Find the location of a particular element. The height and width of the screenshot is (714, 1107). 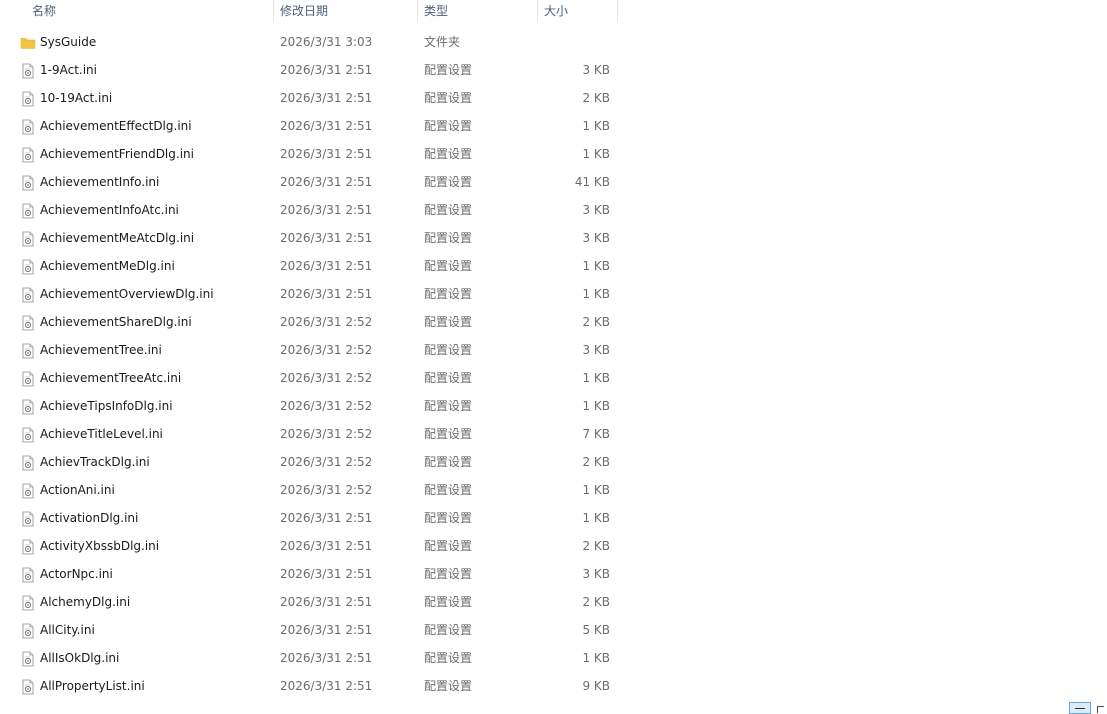

file-row: AchievTrackDlg.ini 2026/3/31 2:52 配置设置 2 KB is located at coordinates (320, 462).